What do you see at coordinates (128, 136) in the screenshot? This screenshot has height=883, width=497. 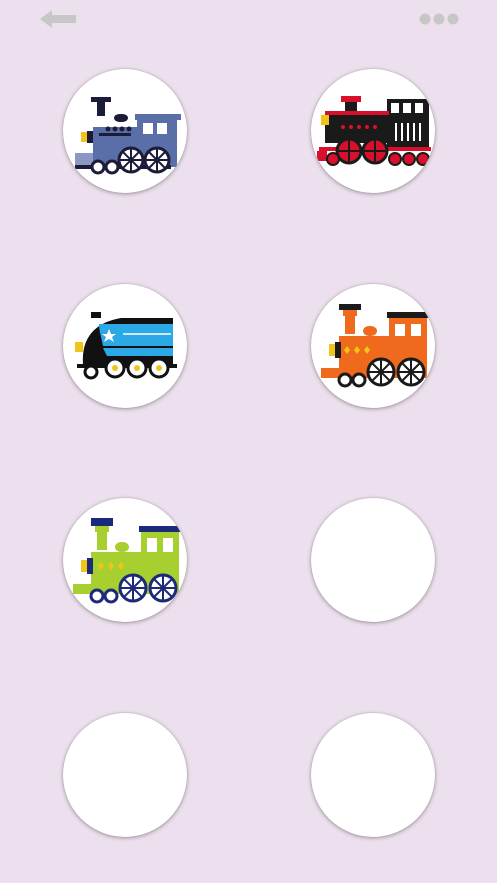 I see `blue-steam-locomotive-icon` at bounding box center [128, 136].